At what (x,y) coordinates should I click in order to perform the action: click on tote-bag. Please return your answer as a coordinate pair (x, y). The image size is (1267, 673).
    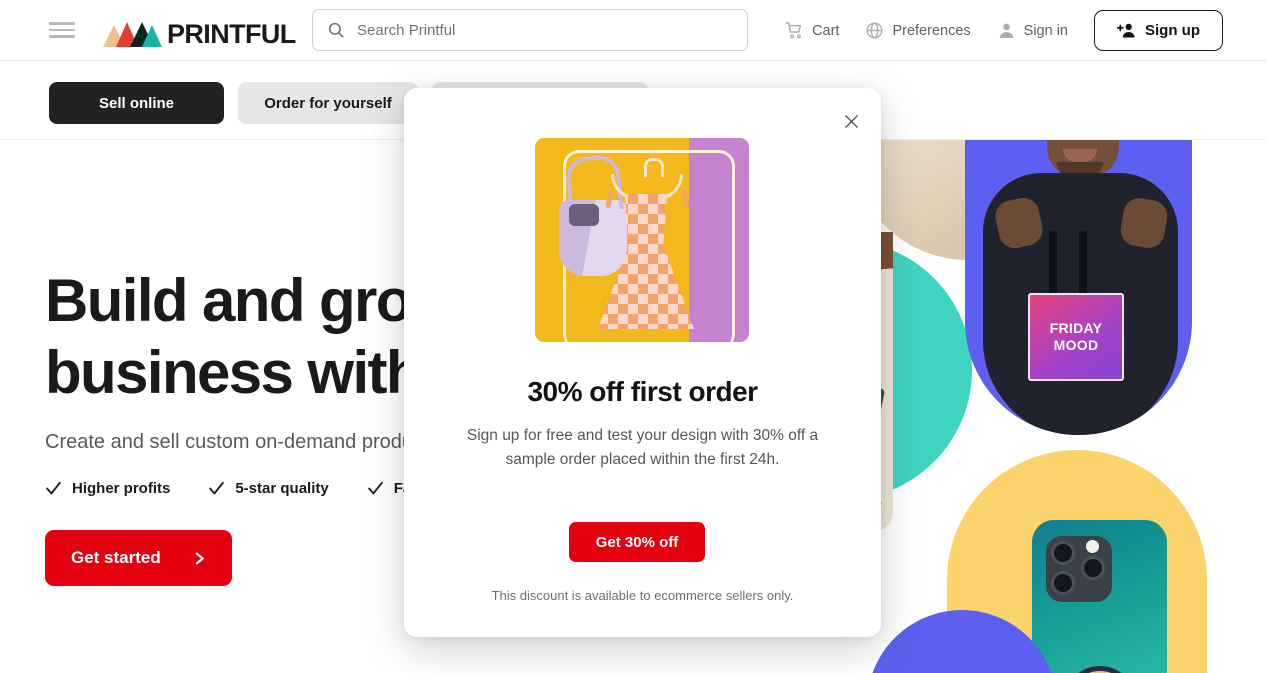
    Looking at the image, I should click on (593, 238).